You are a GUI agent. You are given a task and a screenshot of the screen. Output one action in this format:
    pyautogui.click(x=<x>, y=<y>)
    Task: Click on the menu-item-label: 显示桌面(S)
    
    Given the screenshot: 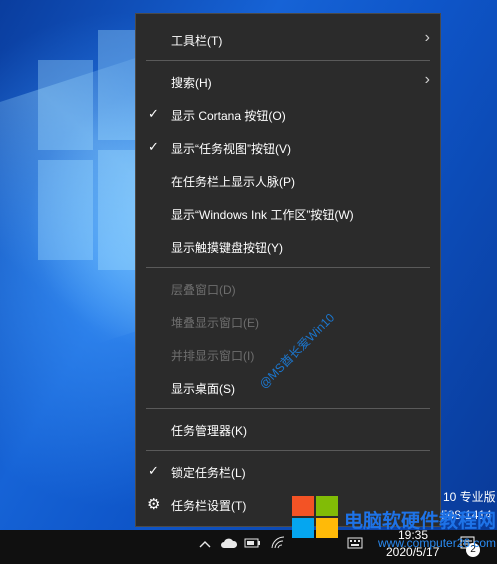 What is the action you would take?
    pyautogui.click(x=203, y=389)
    